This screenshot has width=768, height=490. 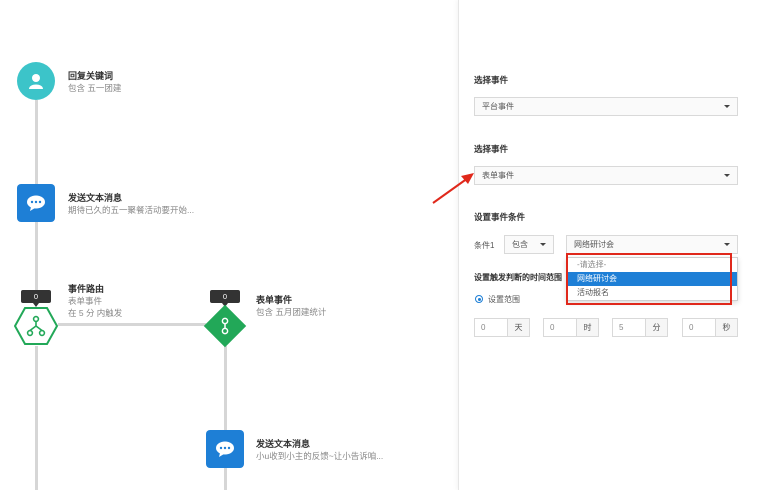 What do you see at coordinates (640, 327) in the screenshot?
I see `minutes-input: 5 分` at bounding box center [640, 327].